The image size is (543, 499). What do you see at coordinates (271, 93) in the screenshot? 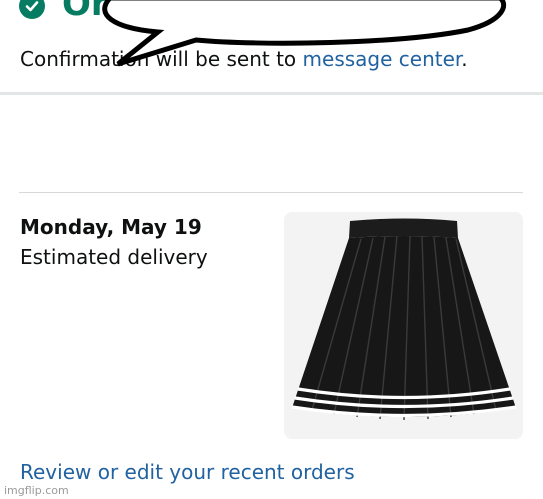
I see `section-divider` at bounding box center [271, 93].